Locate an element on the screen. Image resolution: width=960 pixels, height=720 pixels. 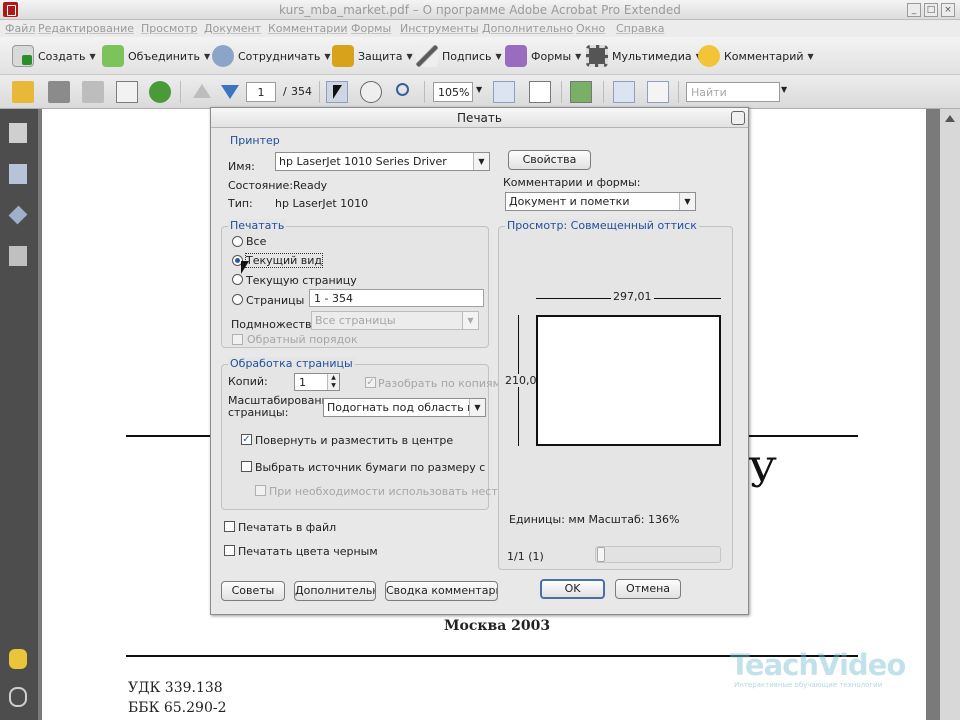
subset-select: Все страницы ▼ is located at coordinates (395, 320).